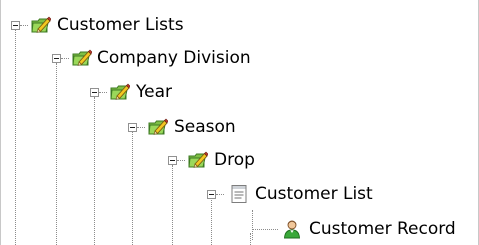 The image size is (479, 245). Describe the element at coordinates (154, 92) in the screenshot. I see `tree-node-year: Year` at that location.